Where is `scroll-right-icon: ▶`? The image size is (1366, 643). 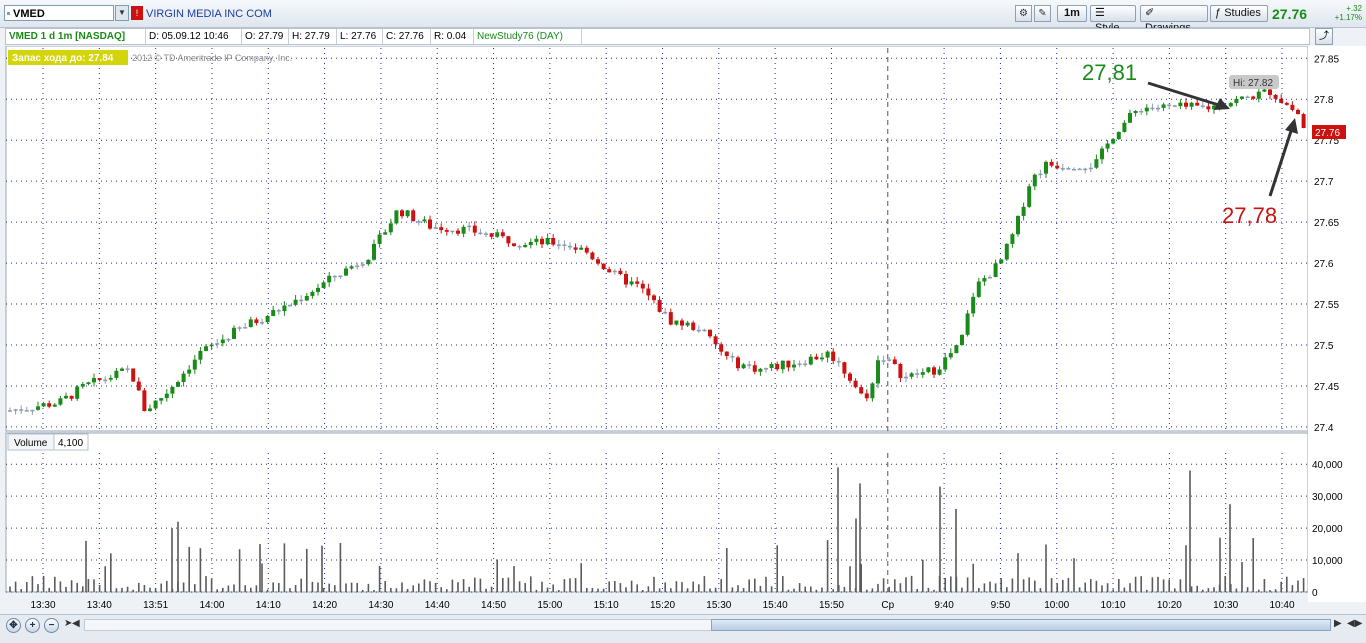
scroll-right-icon: ▶ is located at coordinates (1338, 623).